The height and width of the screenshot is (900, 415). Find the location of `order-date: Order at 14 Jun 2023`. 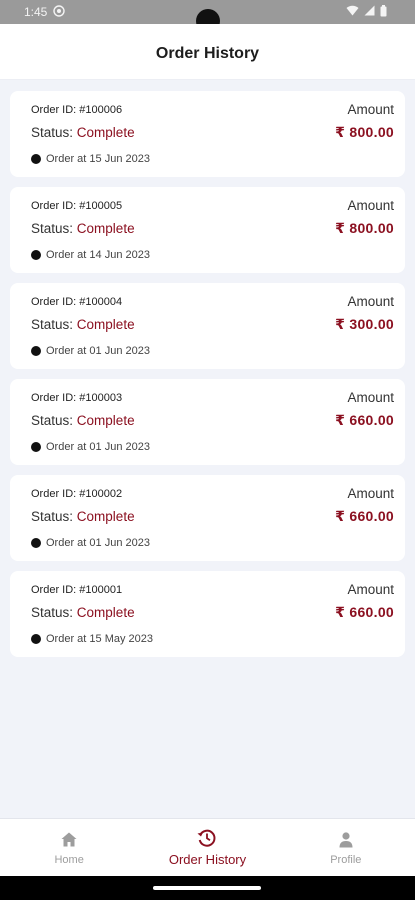

order-date: Order at 14 Jun 2023 is located at coordinates (90, 255).